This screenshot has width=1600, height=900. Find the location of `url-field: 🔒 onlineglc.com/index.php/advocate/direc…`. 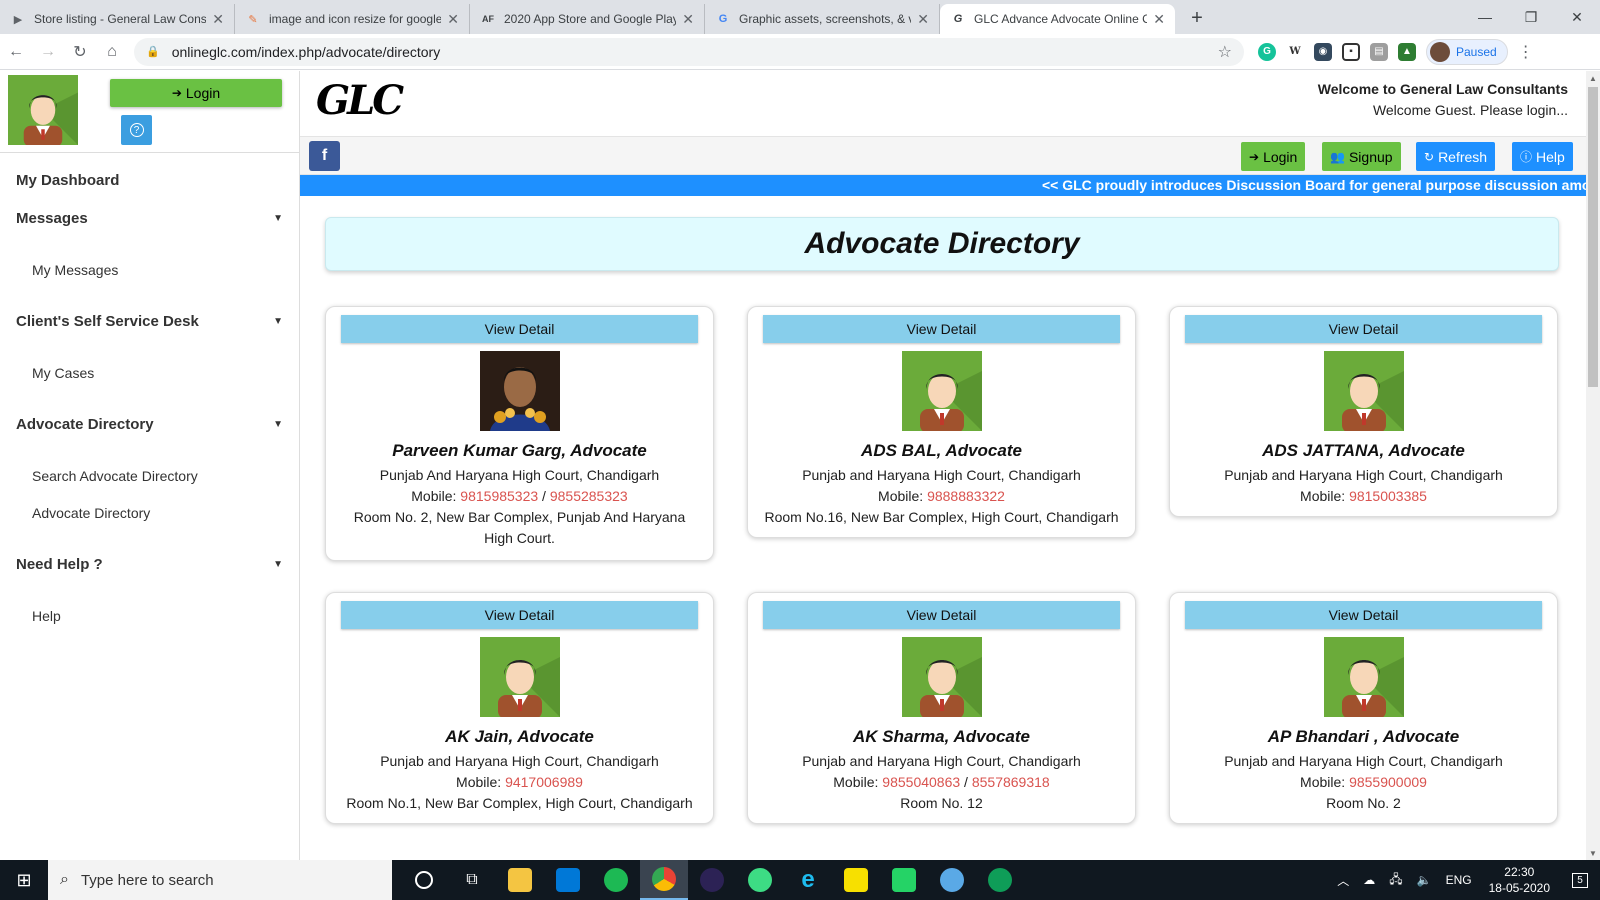

url-field: 🔒 onlineglc.com/index.php/advocate/direc… is located at coordinates (689, 51).